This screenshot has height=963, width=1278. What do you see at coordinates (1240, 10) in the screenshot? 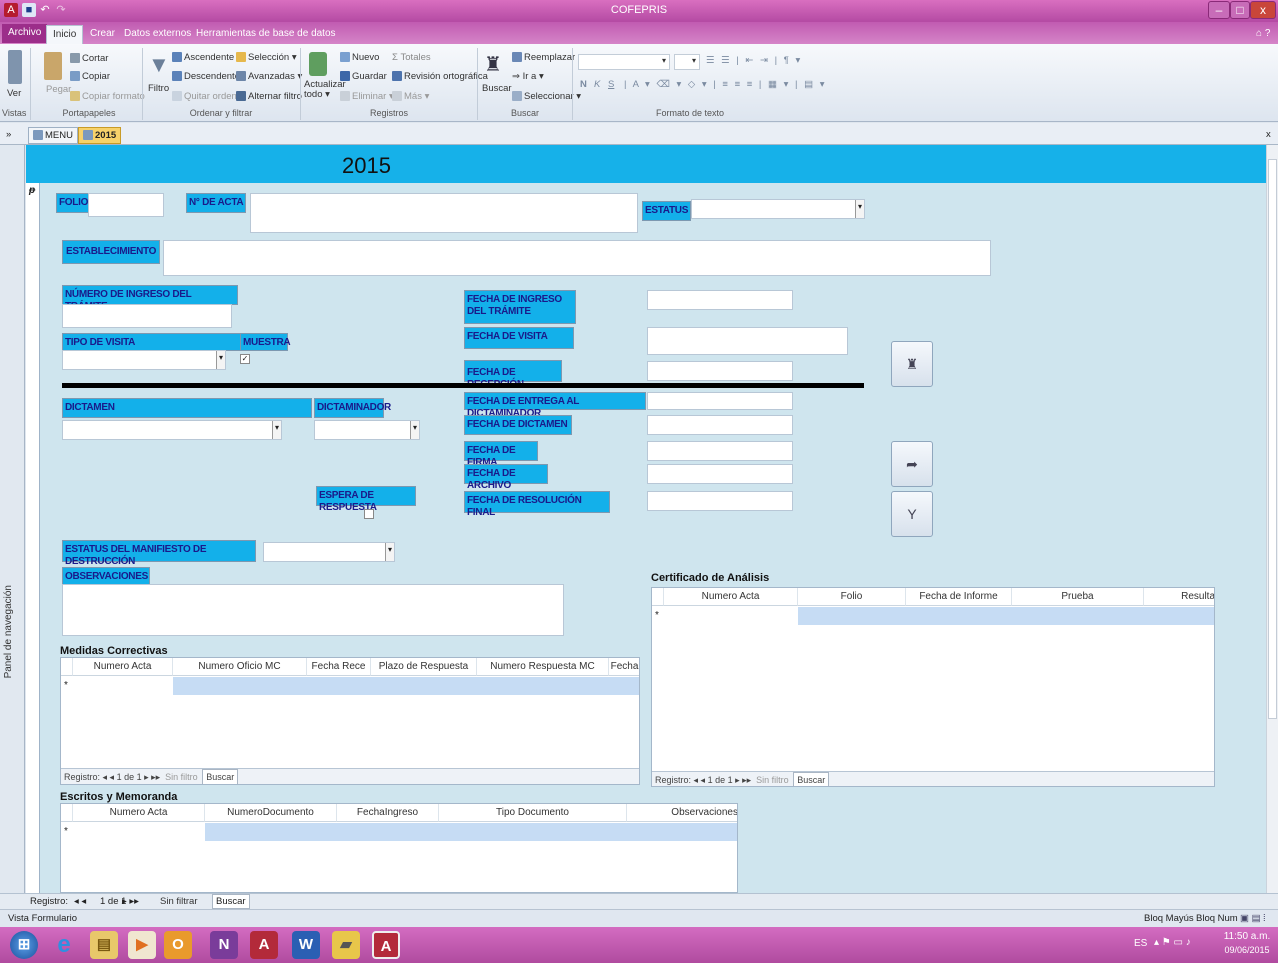
I see `maximize-button: □` at bounding box center [1240, 10].